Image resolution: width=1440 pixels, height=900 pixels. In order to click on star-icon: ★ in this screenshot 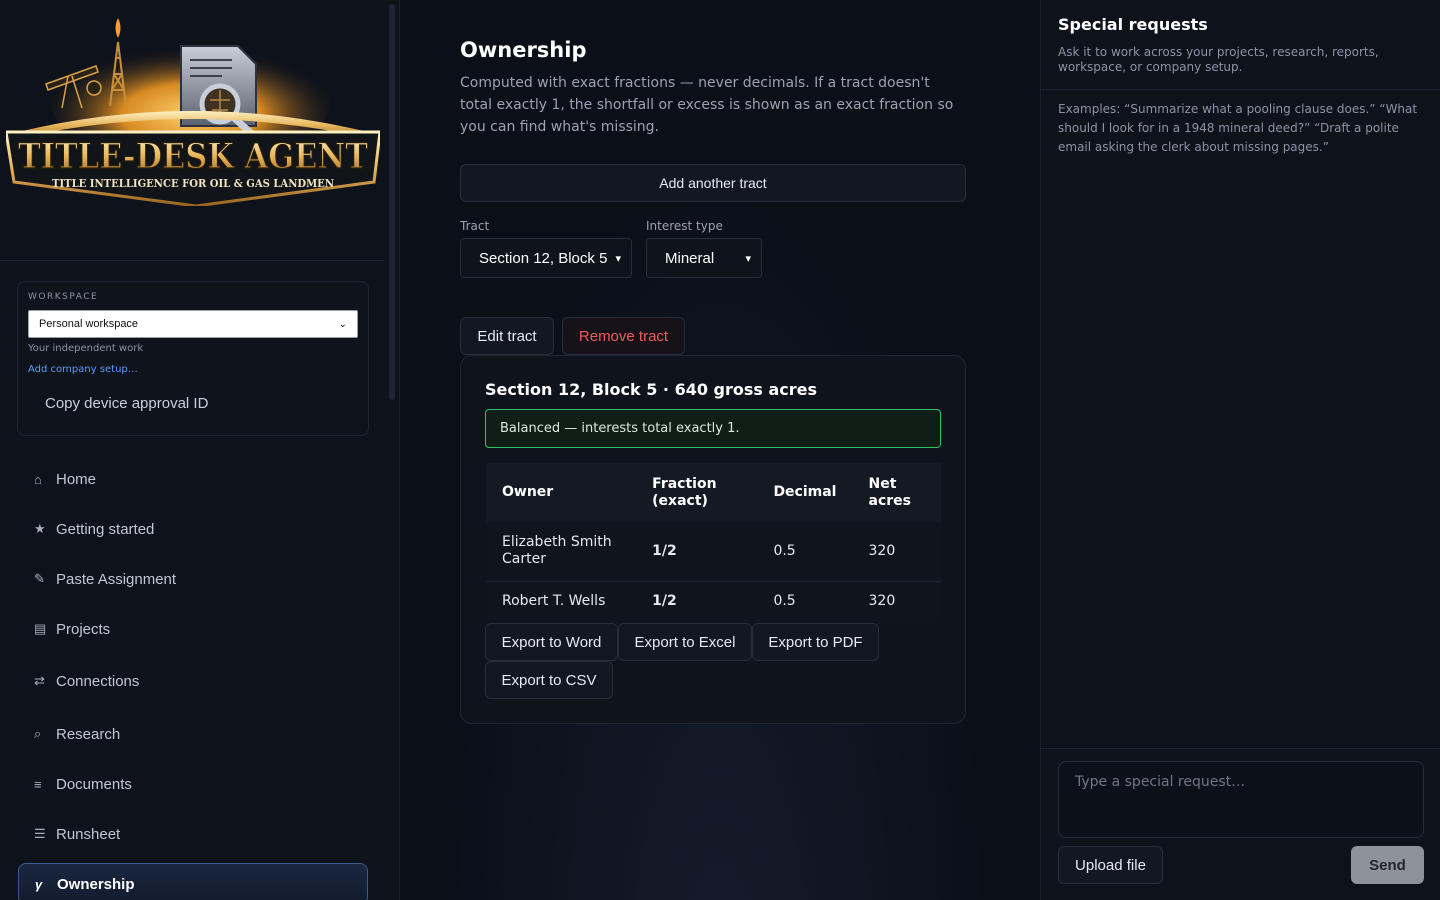, I will do `click(40, 528)`.